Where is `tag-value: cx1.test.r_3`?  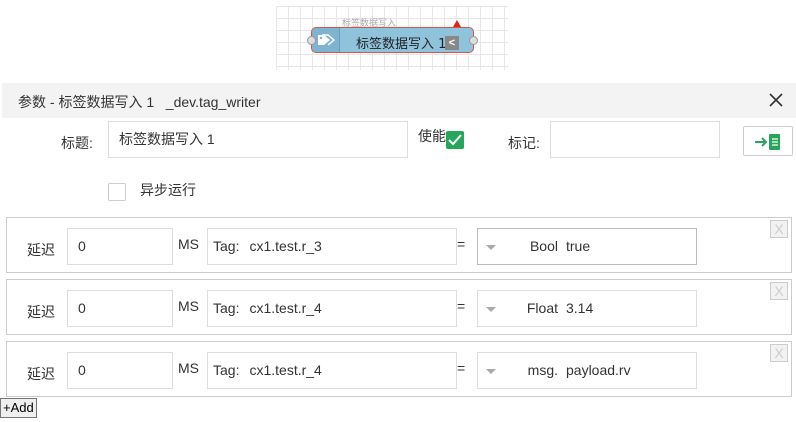
tag-value: cx1.test.r_3 is located at coordinates (285, 246).